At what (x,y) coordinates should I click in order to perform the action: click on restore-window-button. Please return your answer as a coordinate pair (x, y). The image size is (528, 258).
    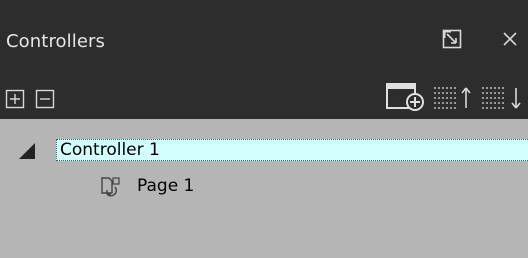
    Looking at the image, I should click on (452, 41).